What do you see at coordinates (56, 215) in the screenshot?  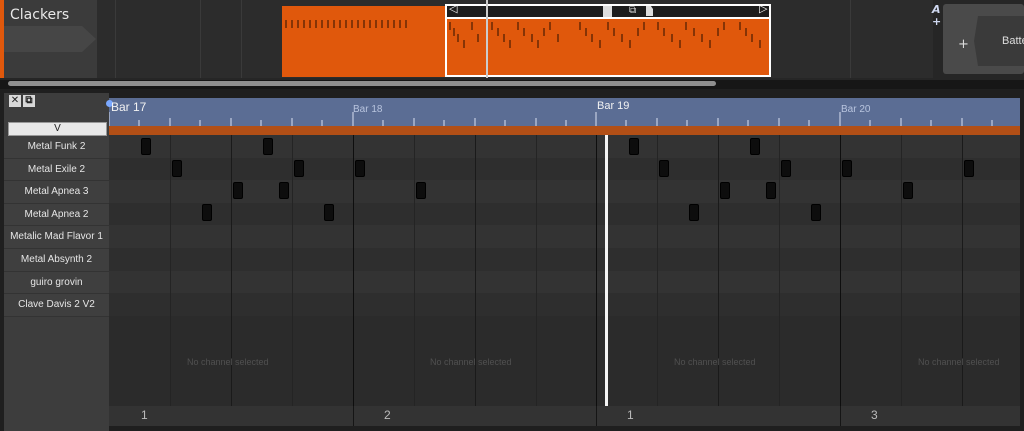 I see `channel-label: Metal Apnea 2` at bounding box center [56, 215].